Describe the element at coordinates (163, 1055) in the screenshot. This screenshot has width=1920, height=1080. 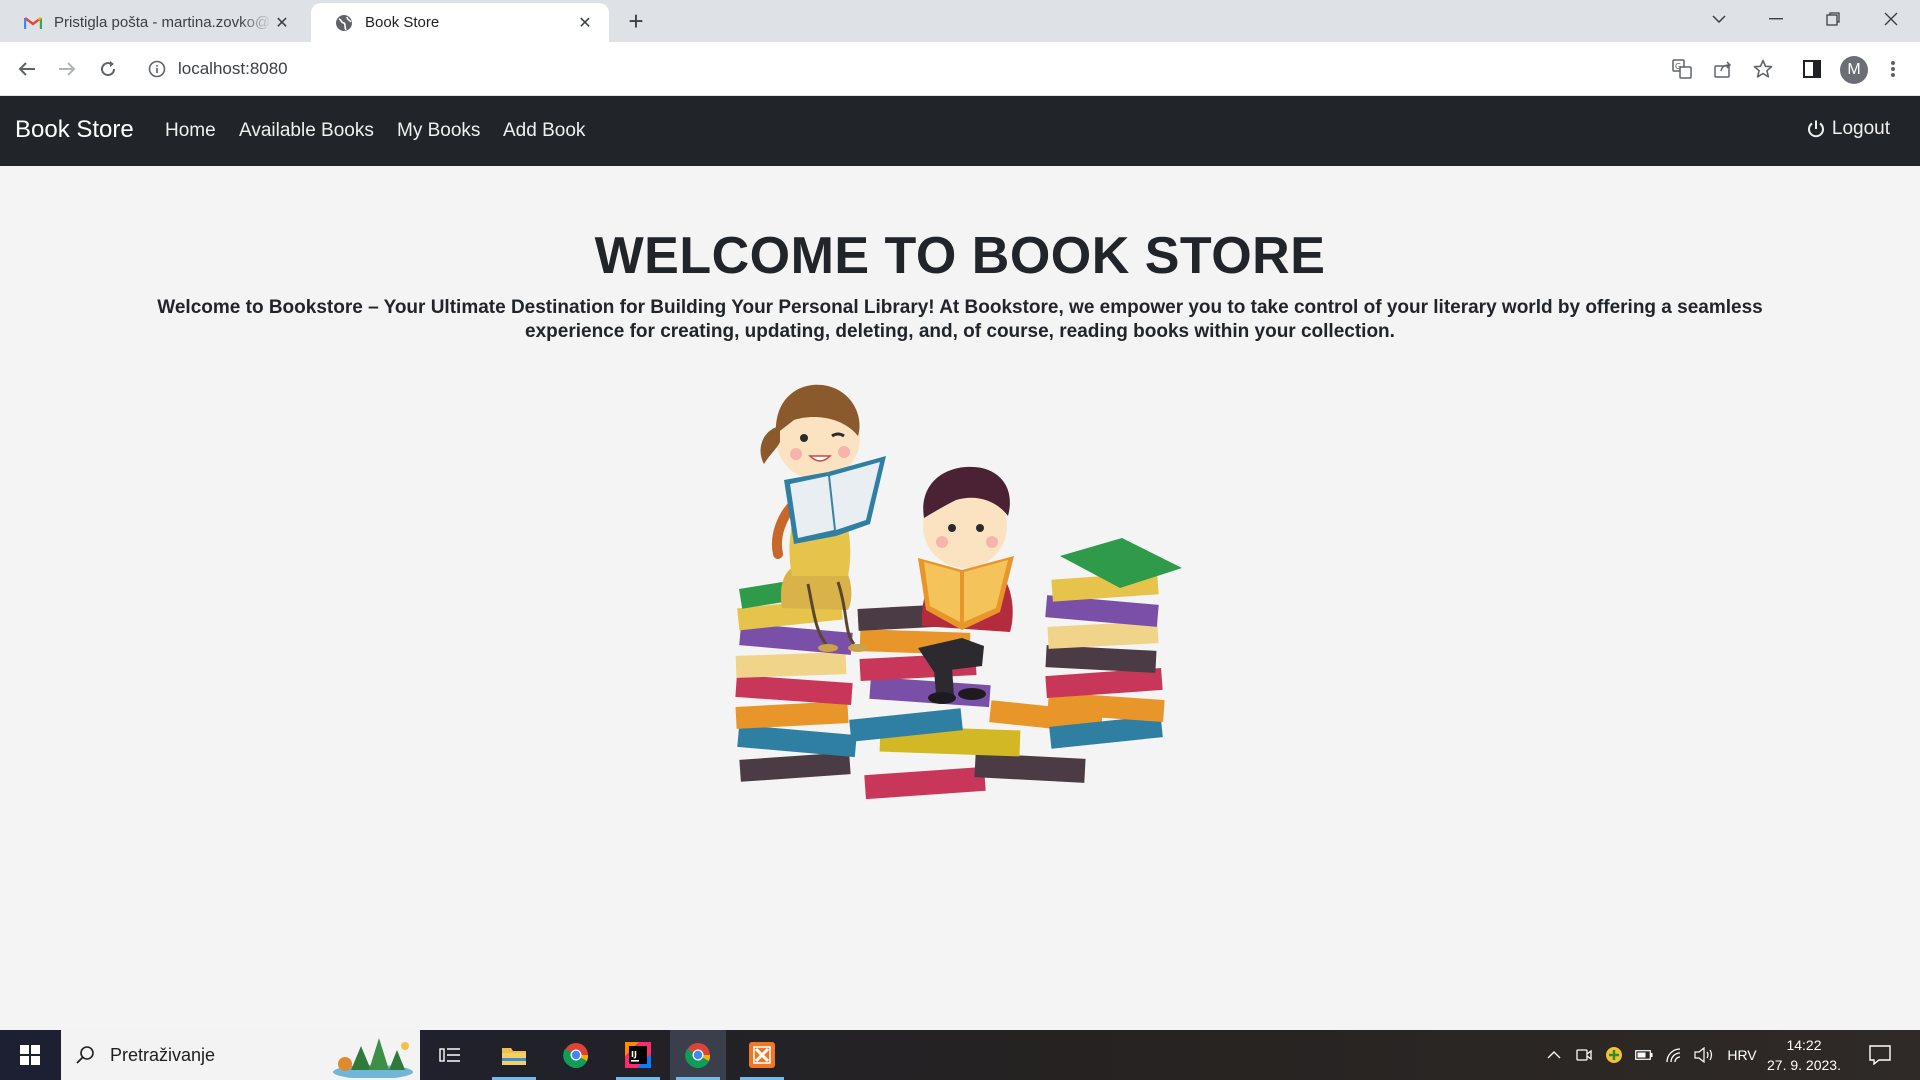
I see `search-placeholder: Pretraživanje` at that location.